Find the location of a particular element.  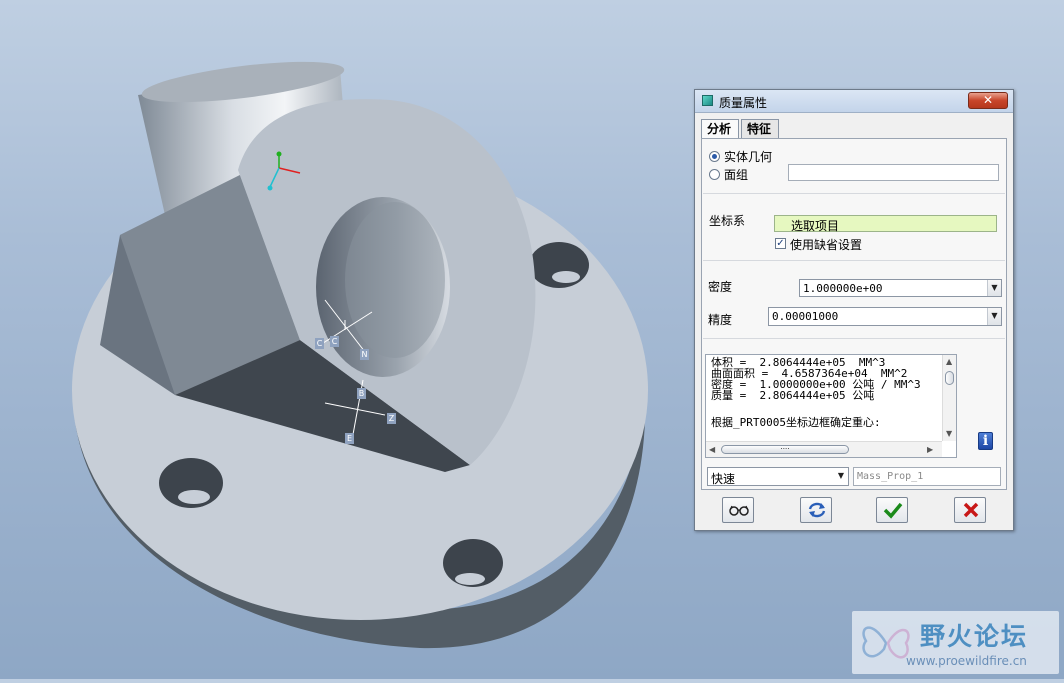

result-line: 质量 = 2.8064444e+05 公吨 is located at coordinates (793, 395).